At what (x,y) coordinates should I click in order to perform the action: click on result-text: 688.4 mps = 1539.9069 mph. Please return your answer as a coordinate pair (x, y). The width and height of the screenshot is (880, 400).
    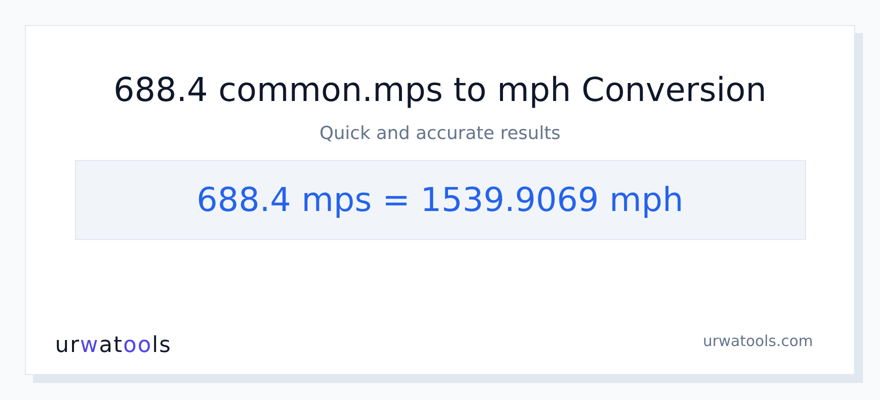
    Looking at the image, I should click on (440, 200).